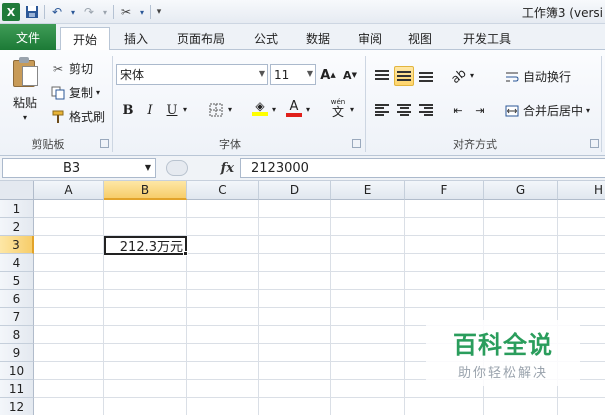 Image resolution: width=605 pixels, height=415 pixels. I want to click on customize-qat-icon: ▾, so click(159, 12).